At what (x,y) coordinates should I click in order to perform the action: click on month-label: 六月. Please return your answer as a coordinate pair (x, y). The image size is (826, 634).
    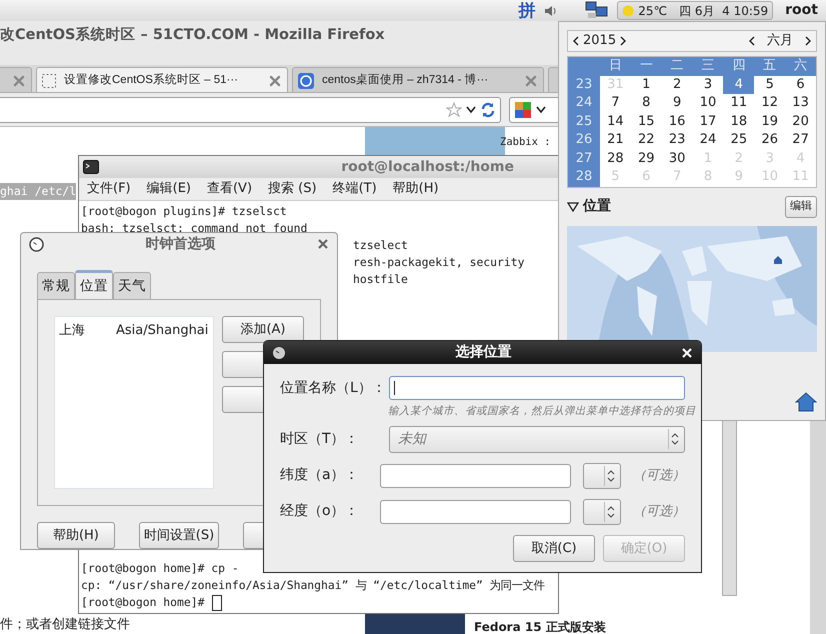
    Looking at the image, I should click on (780, 41).